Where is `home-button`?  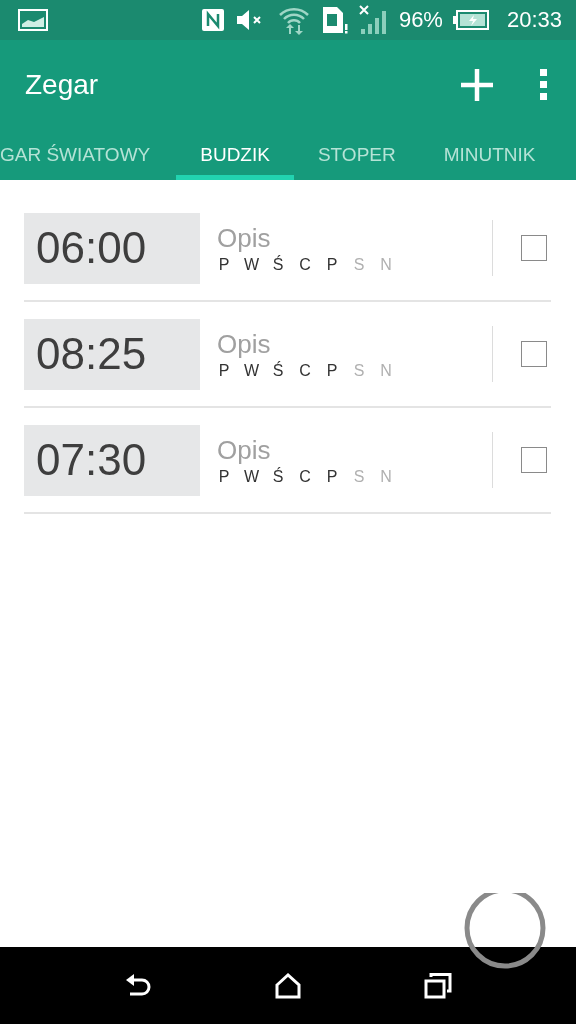
home-button is located at coordinates (288, 985).